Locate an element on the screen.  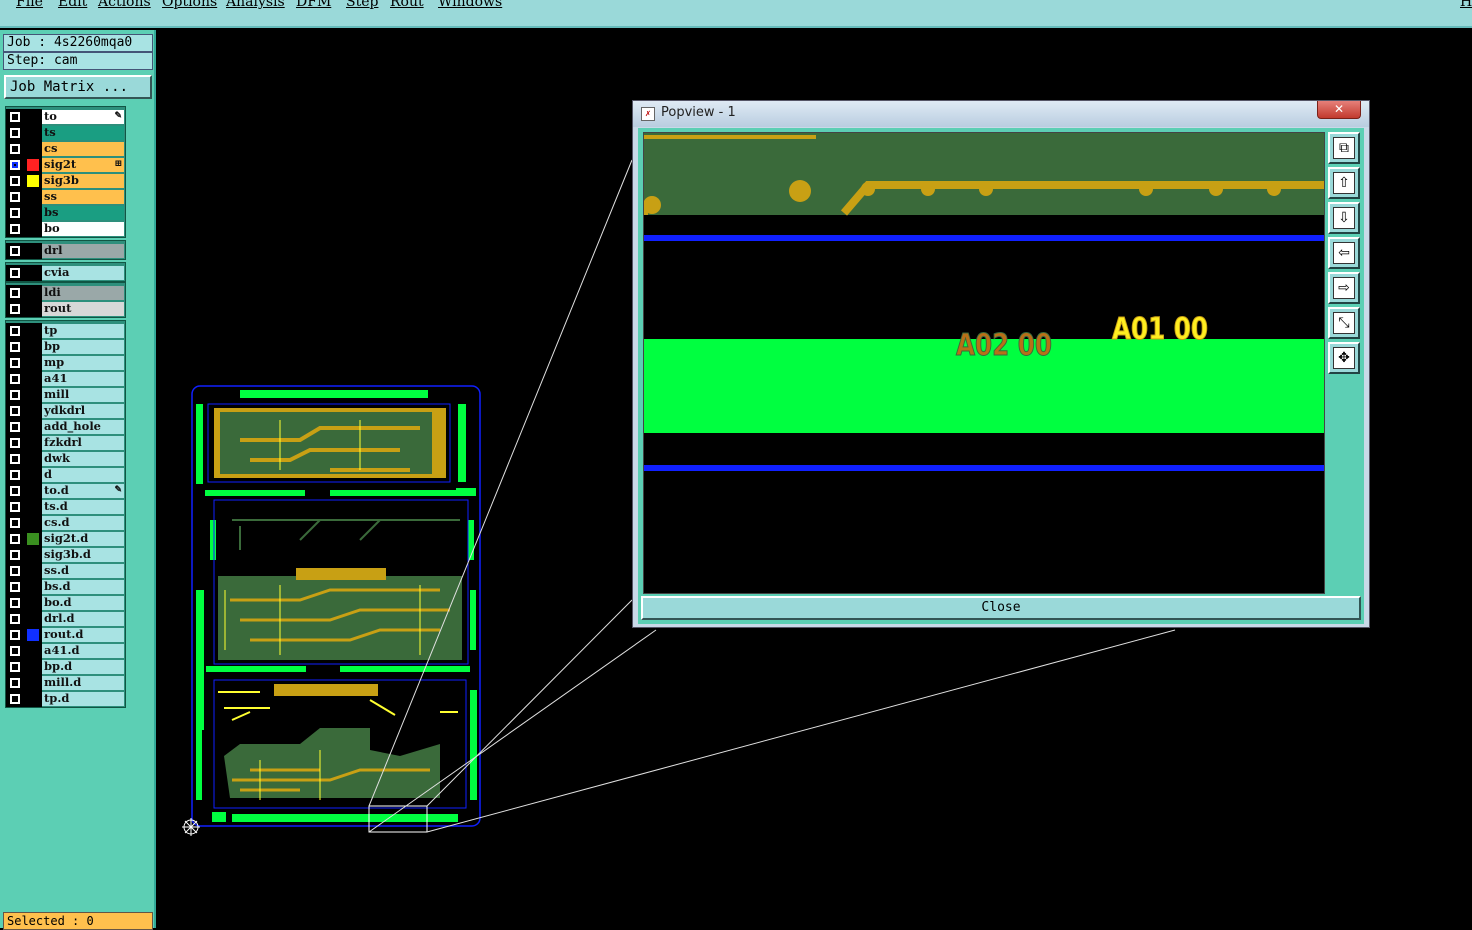
pan-down-button: ⇩ is located at coordinates (1344, 218).